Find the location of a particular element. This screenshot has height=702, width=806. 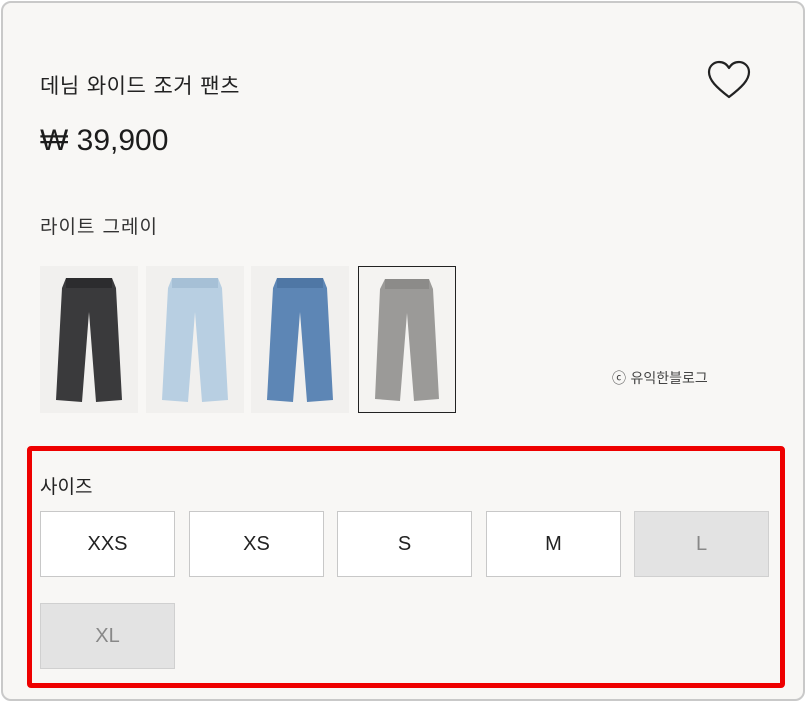

color-swatch-light-blue is located at coordinates (195, 339).